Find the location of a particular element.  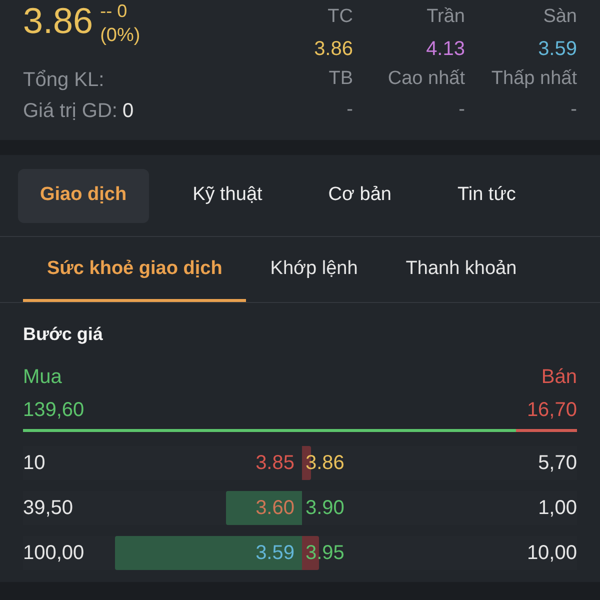

ask-volume: 1,00 is located at coordinates (557, 508).